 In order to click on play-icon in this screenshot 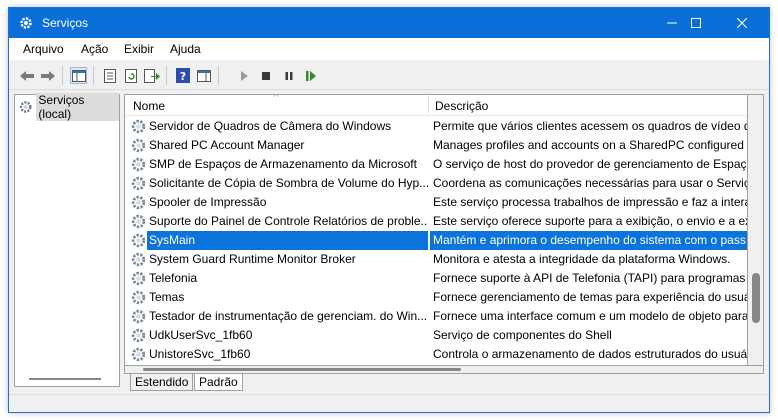, I will do `click(244, 75)`.